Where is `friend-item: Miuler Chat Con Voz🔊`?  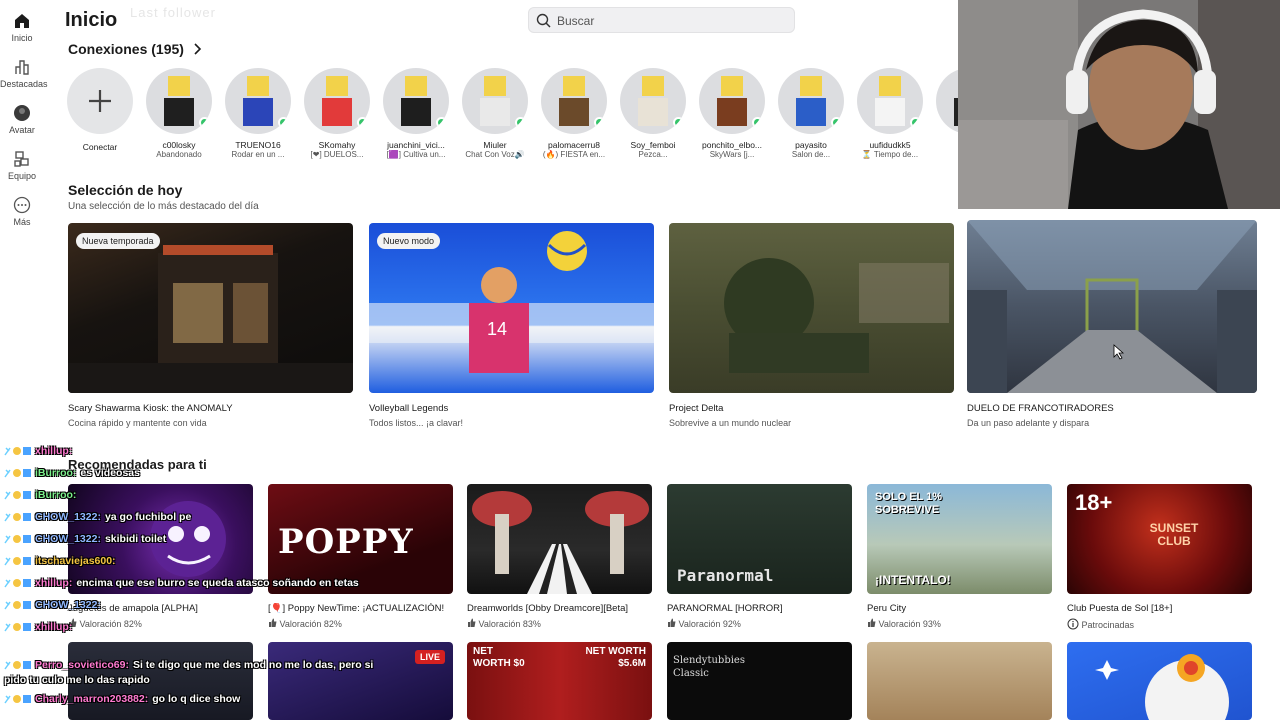 friend-item: Miuler Chat Con Voz🔊 is located at coordinates (495, 113).